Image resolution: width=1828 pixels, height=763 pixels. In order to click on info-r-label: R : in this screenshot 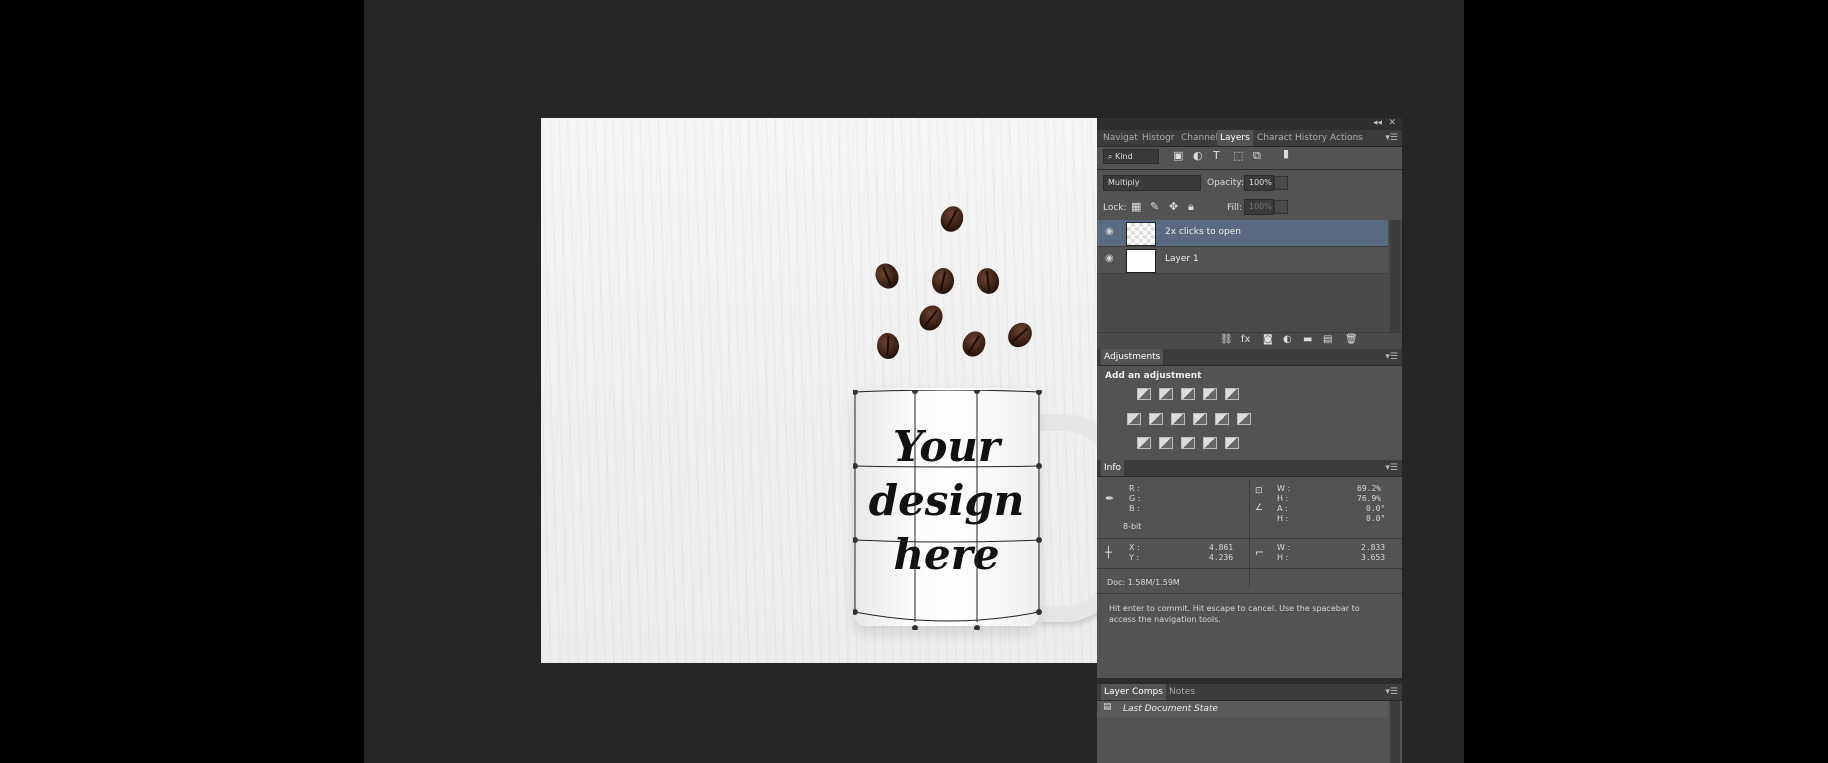, I will do `click(1134, 488)`.